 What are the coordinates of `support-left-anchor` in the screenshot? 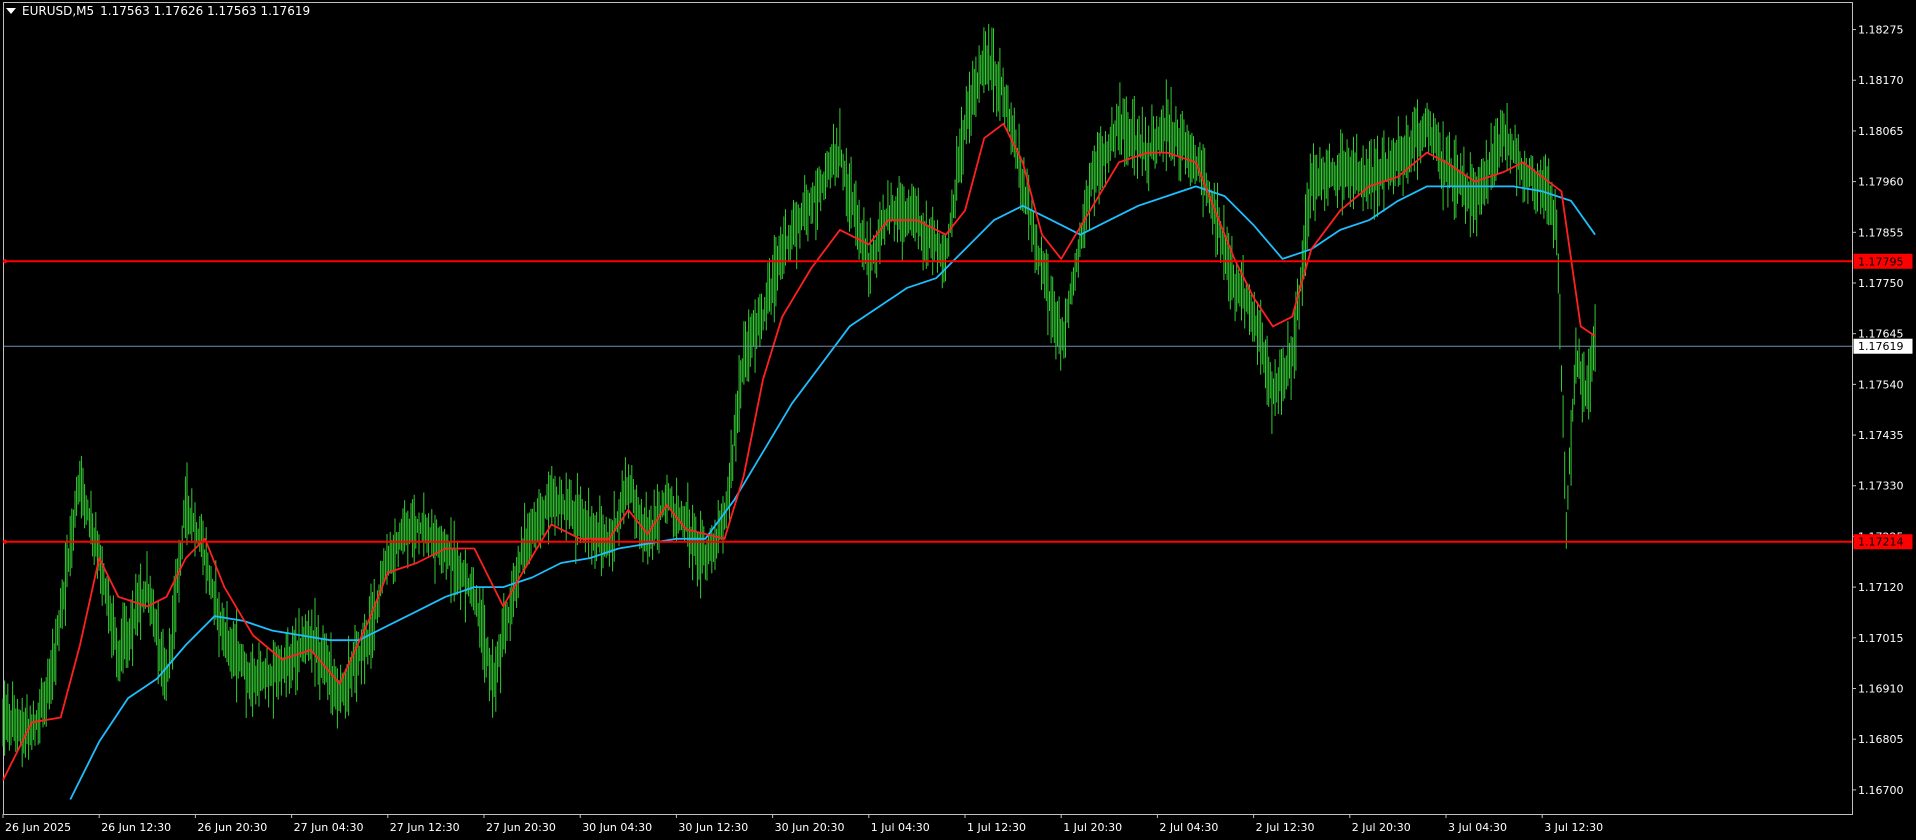 It's located at (5, 541).